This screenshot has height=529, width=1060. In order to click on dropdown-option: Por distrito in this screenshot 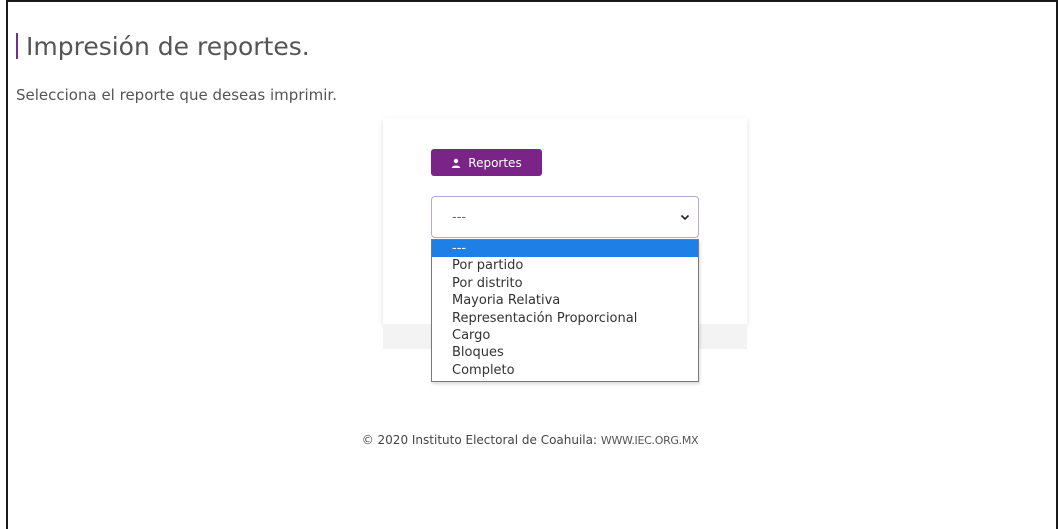, I will do `click(565, 283)`.